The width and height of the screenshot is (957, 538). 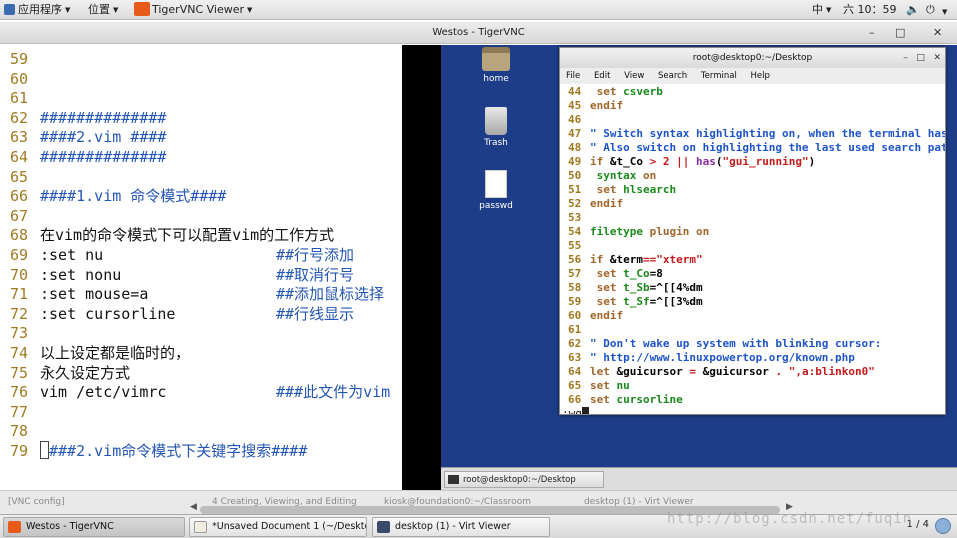 What do you see at coordinates (19, 196) in the screenshot?
I see `line-number: 66` at bounding box center [19, 196].